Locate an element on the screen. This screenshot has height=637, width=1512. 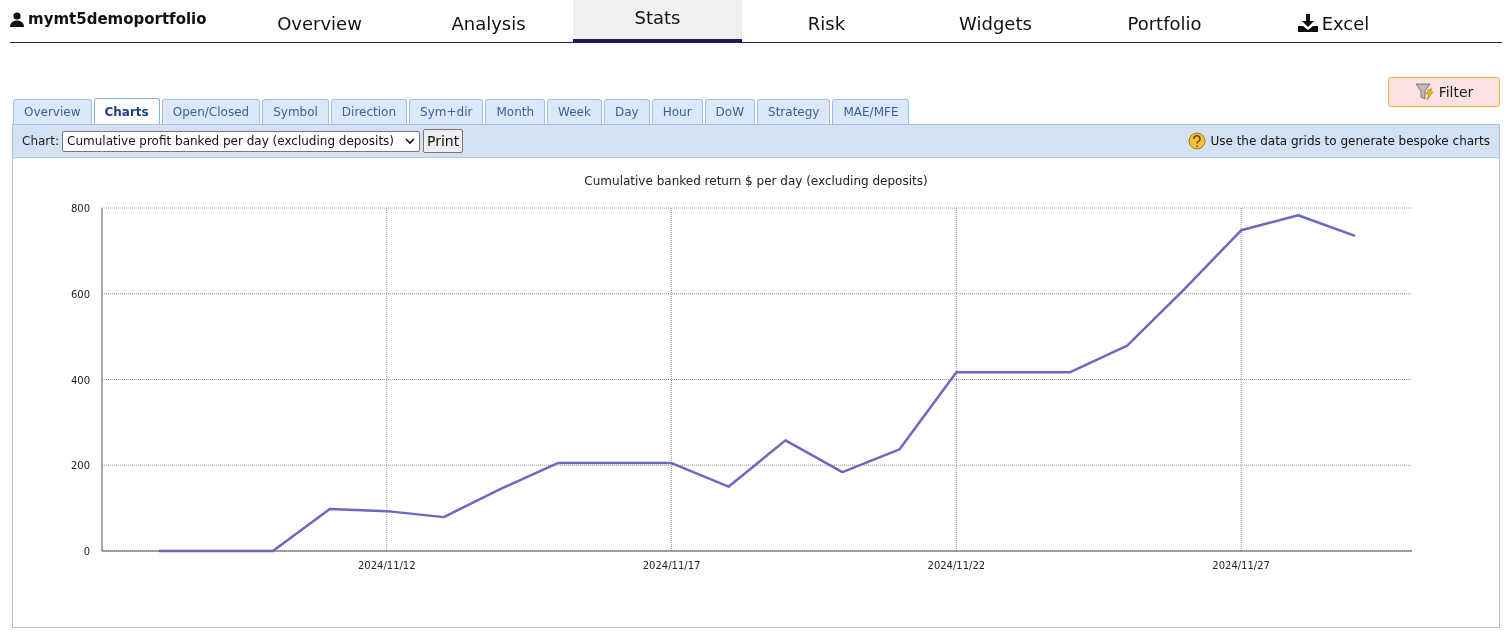
tab: Overview is located at coordinates (52, 111).